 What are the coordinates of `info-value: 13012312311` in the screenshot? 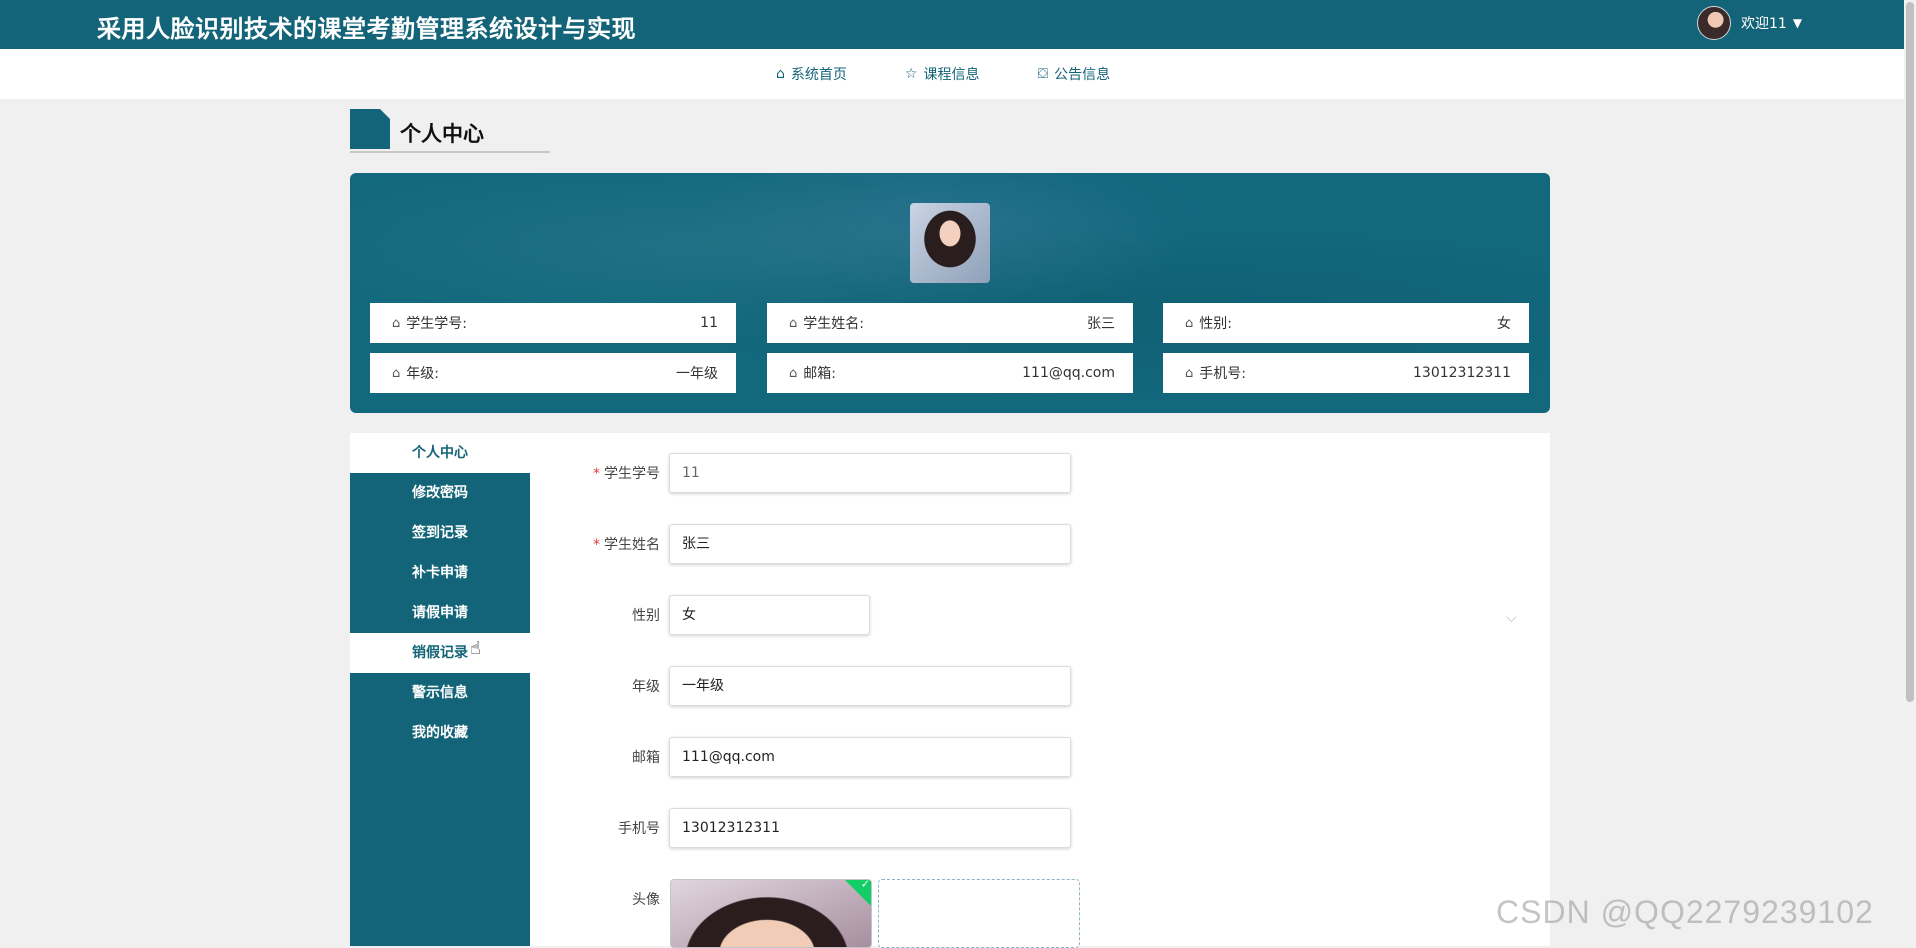 It's located at (1462, 373).